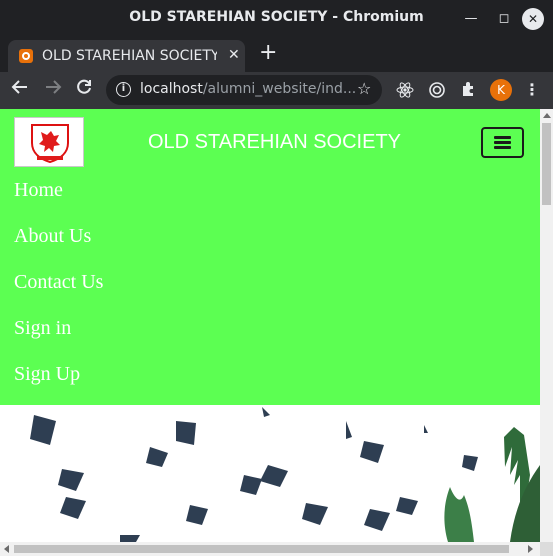 The width and height of the screenshot is (553, 556). Describe the element at coordinates (6, 549) in the screenshot. I see `scroll-left-icon` at that location.